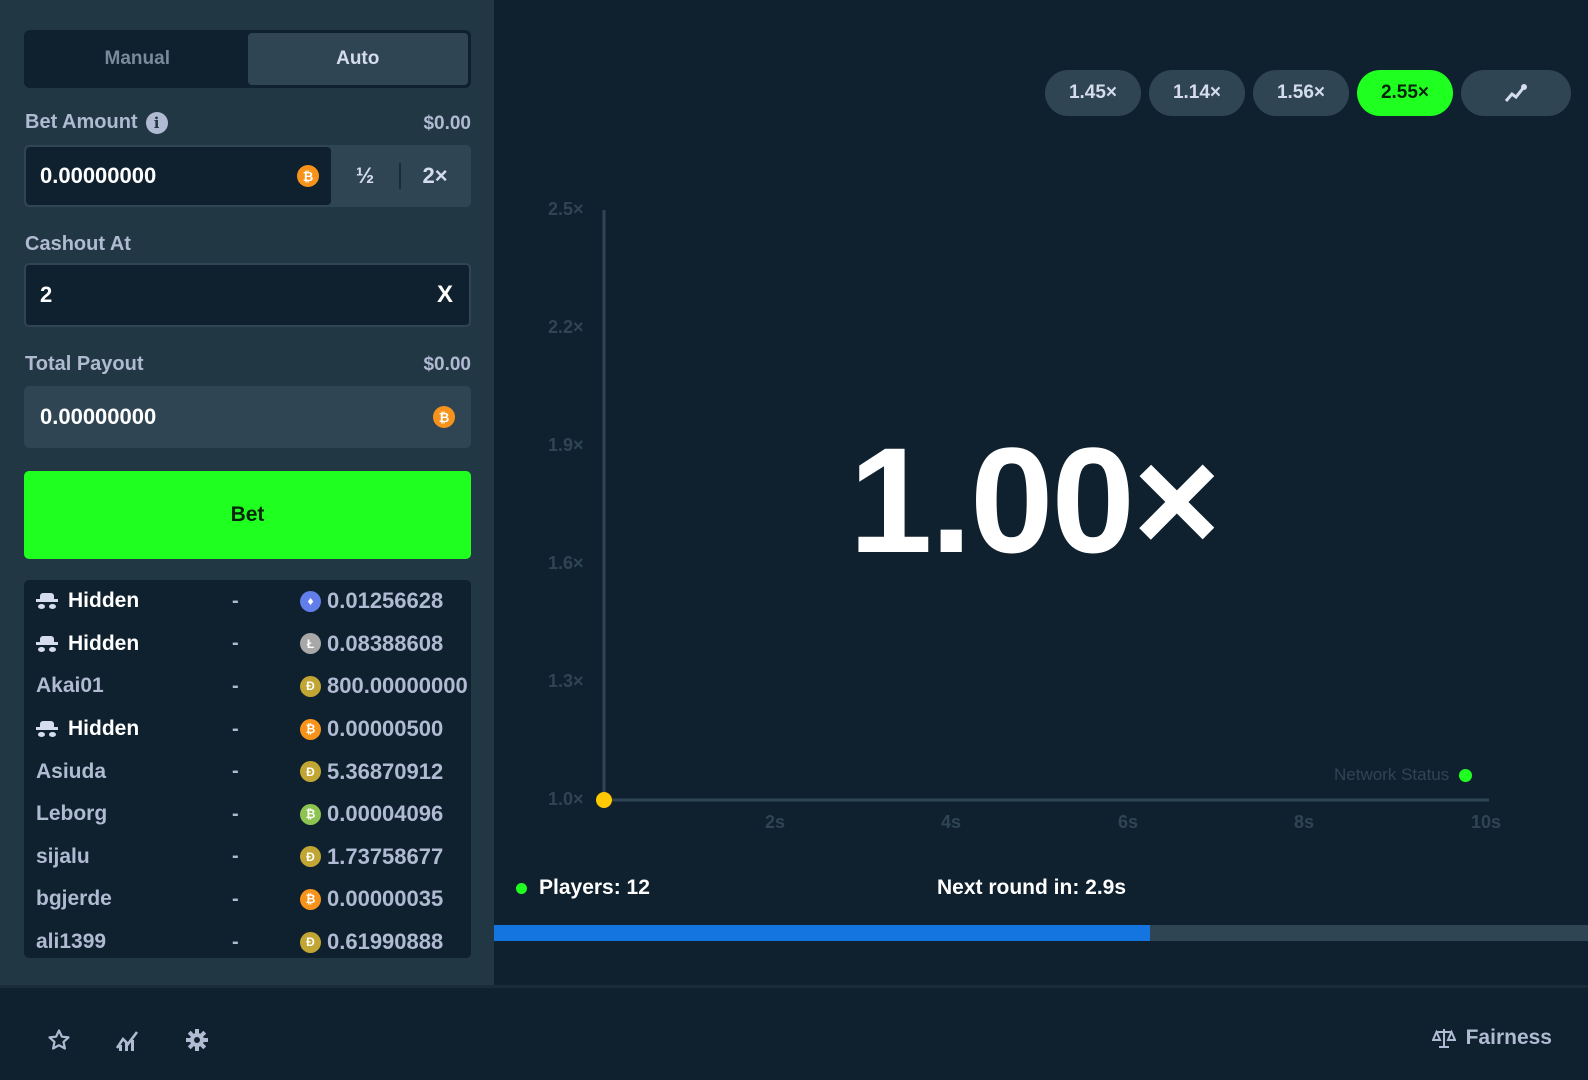  I want to click on player-bet-amount: Ł 0.08388608, so click(371, 644).